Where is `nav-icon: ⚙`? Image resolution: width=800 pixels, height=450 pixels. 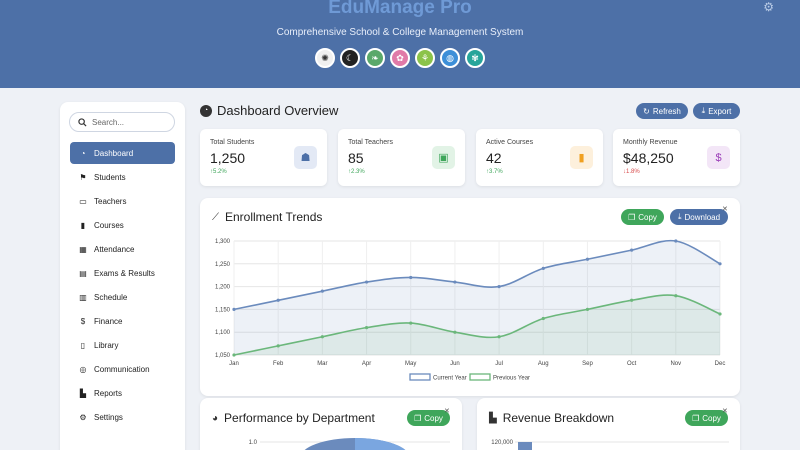
nav-icon: ⚙ is located at coordinates (83, 417).